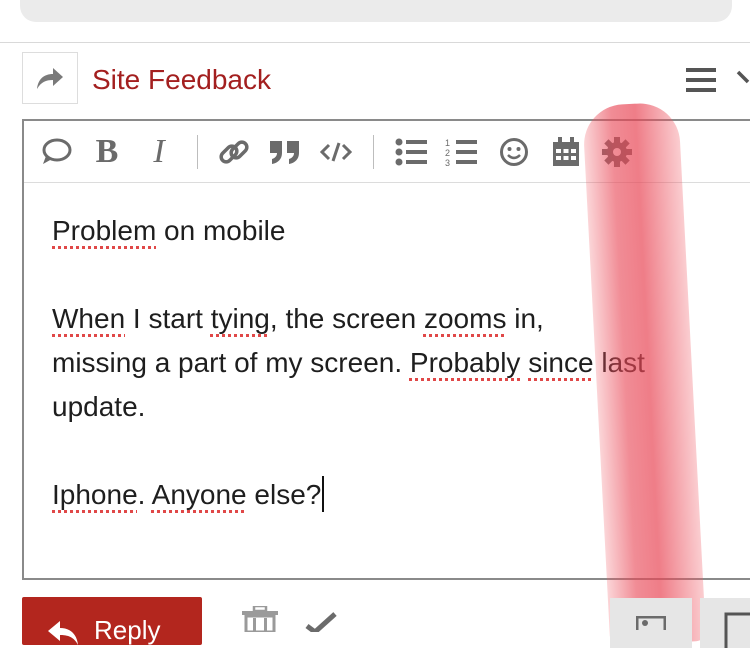 The width and height of the screenshot is (750, 653). I want to click on editor-line: When I start tying, the screen zooms in,, so click(401, 319).